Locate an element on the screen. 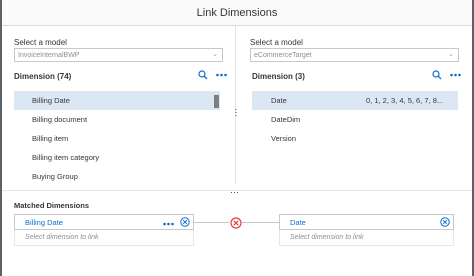  vertical-resize-handle: · · · is located at coordinates (236, 112).